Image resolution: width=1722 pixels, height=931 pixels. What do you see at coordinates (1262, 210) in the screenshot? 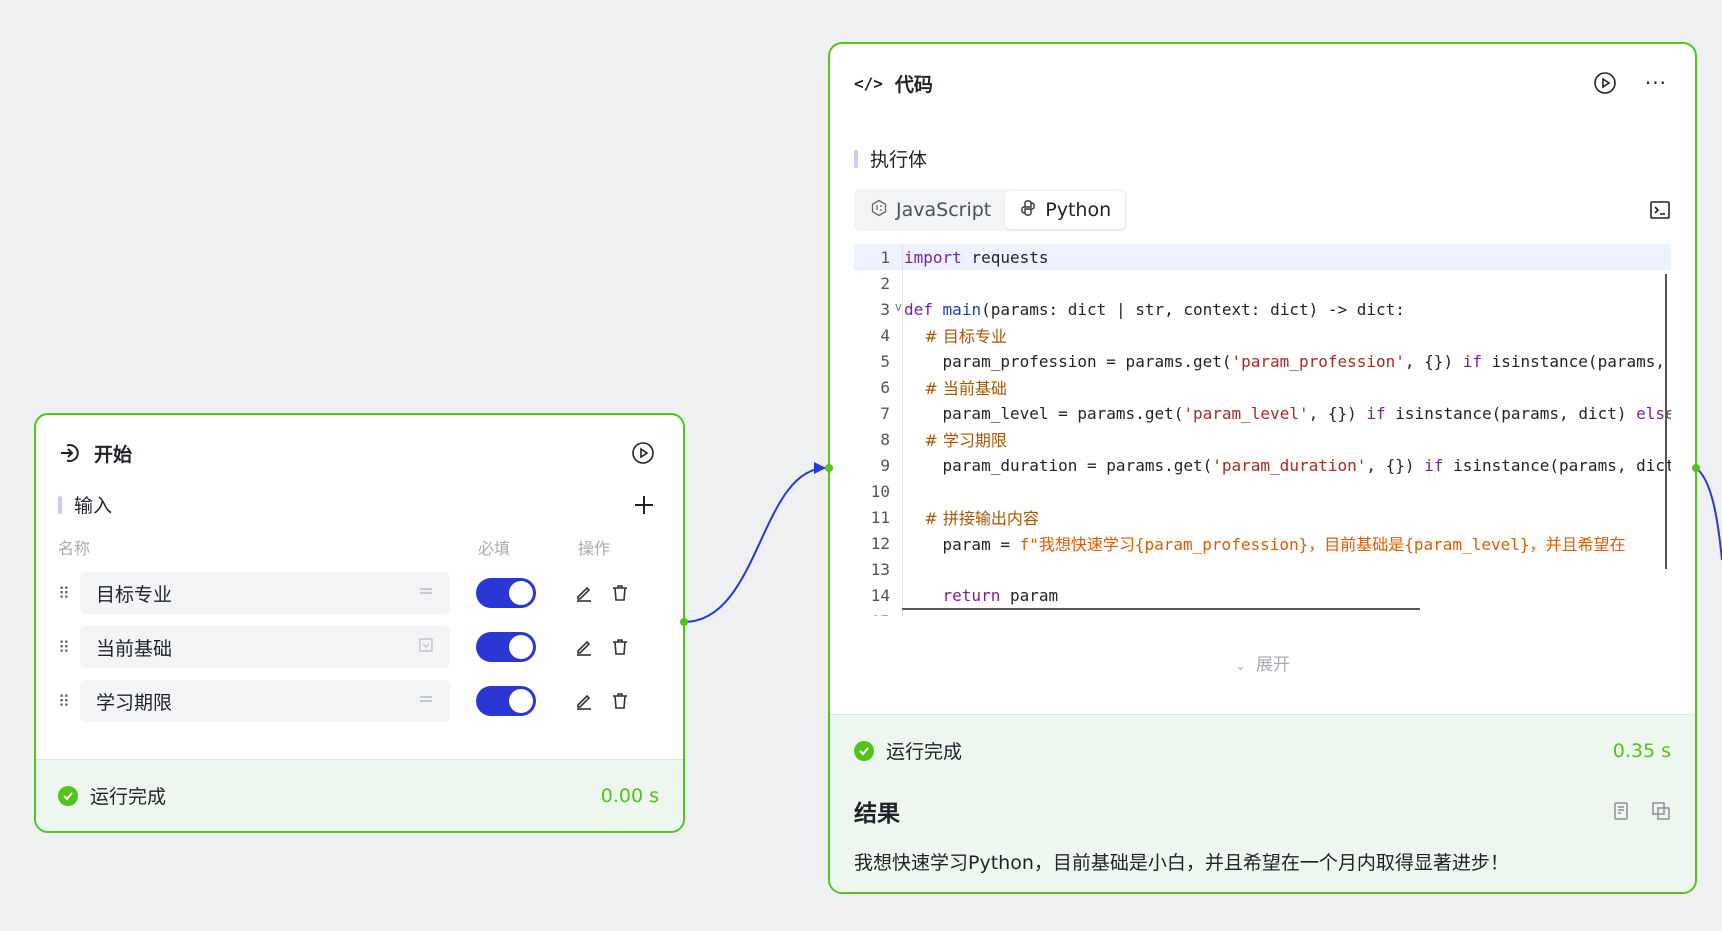
I see `language-tabs: JavaScript Python` at bounding box center [1262, 210].